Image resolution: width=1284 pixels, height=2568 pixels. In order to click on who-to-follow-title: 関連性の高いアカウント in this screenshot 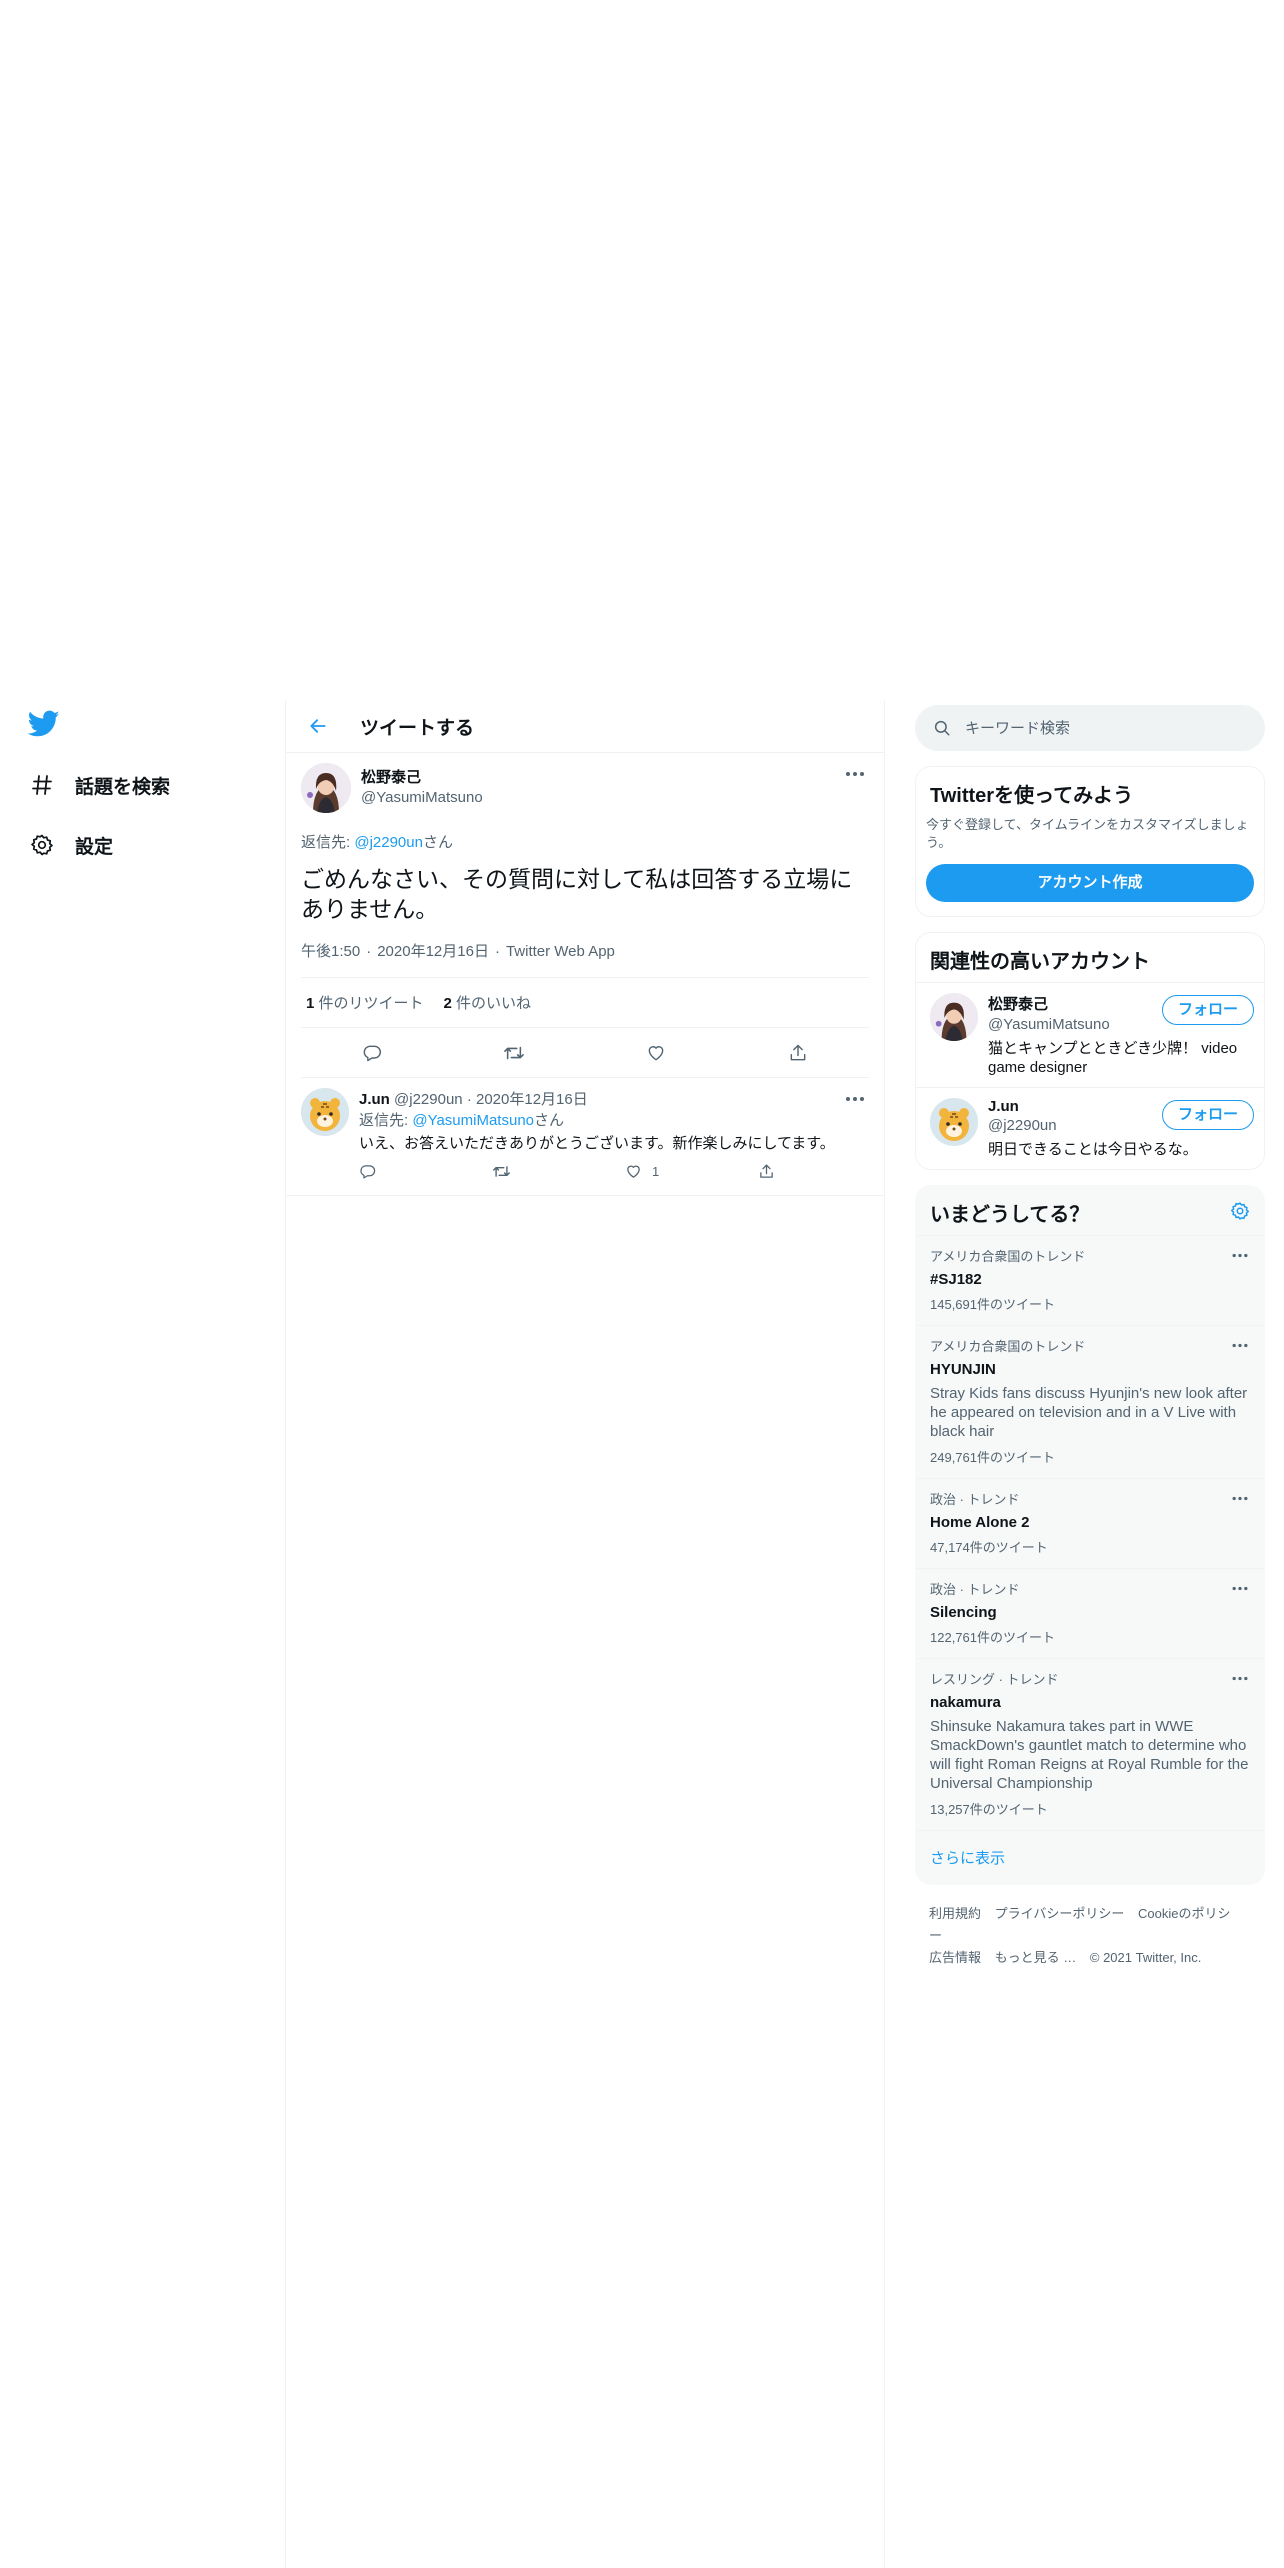, I will do `click(1040, 962)`.